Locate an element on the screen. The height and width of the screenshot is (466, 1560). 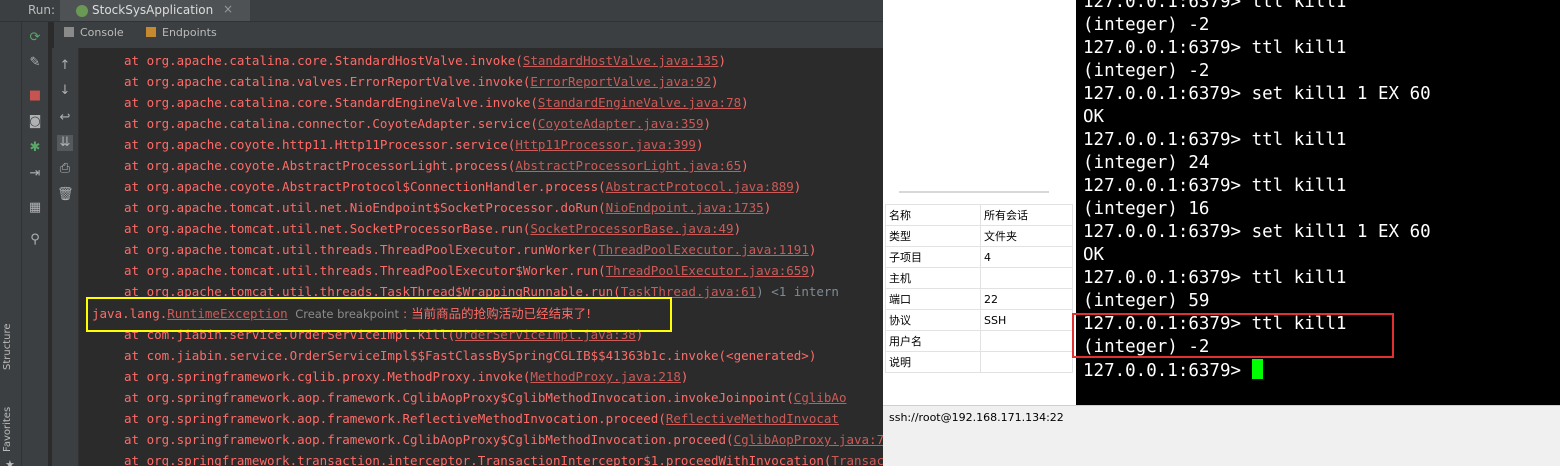
terminal-line: (integer) 24 is located at coordinates (1146, 163).